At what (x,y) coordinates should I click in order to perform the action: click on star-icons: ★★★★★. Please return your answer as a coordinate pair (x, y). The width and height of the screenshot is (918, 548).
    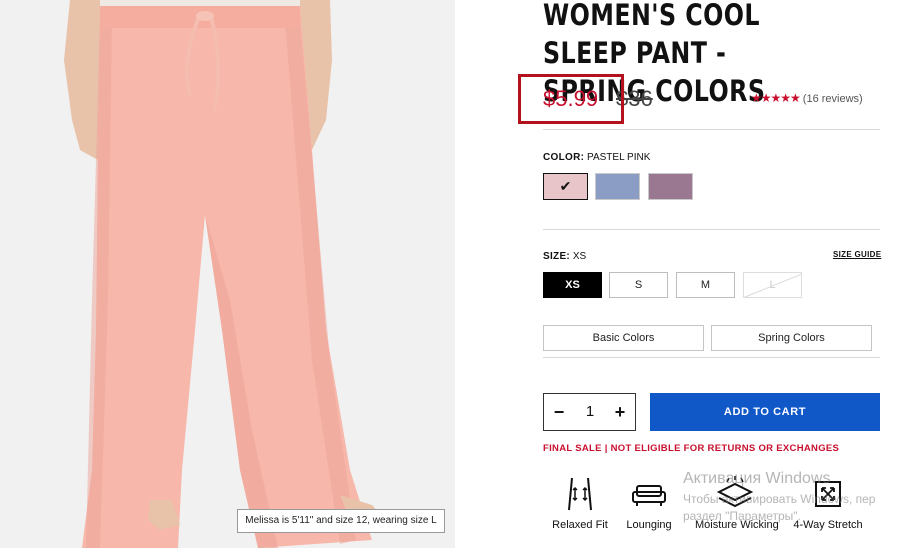
    Looking at the image, I should click on (776, 98).